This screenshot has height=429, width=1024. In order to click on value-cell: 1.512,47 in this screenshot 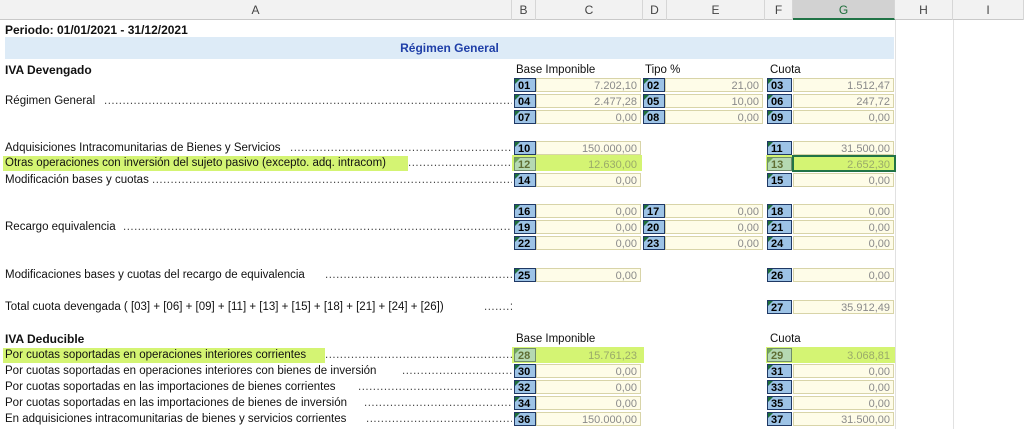, I will do `click(843, 85)`.